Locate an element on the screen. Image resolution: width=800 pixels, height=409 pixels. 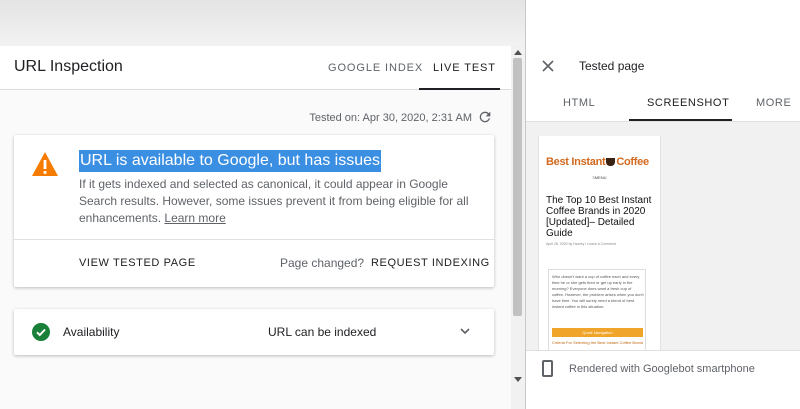
learn-more-link: Learn more is located at coordinates (194, 218).